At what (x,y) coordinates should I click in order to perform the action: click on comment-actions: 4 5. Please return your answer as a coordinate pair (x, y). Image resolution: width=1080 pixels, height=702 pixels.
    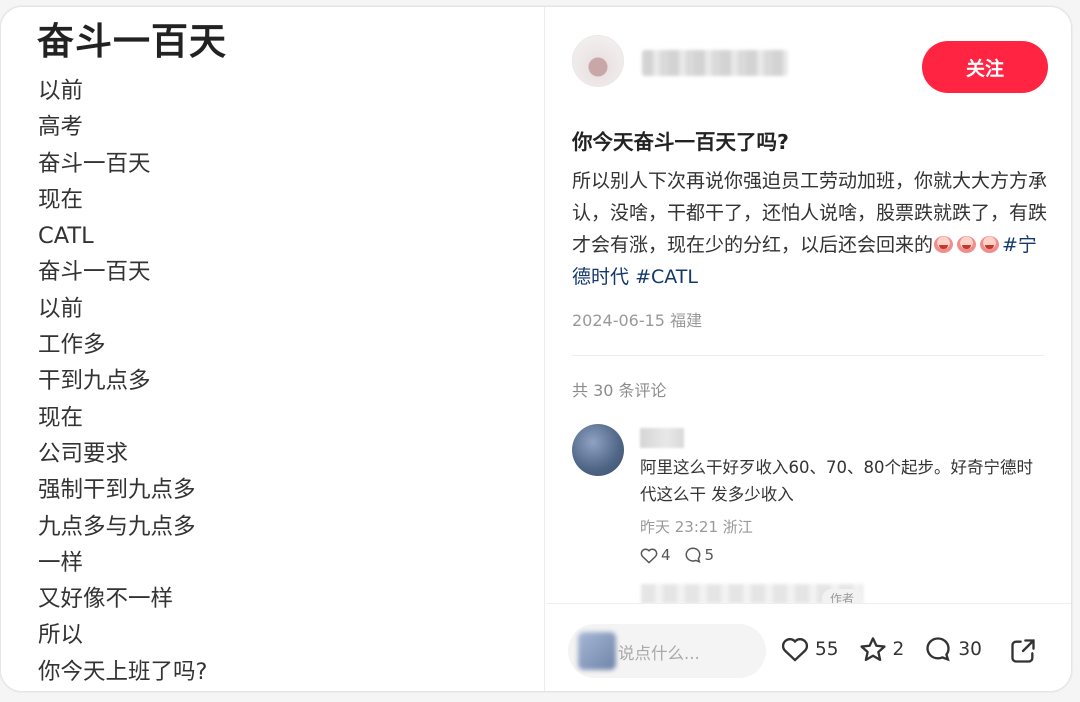
    Looking at the image, I should click on (683, 555).